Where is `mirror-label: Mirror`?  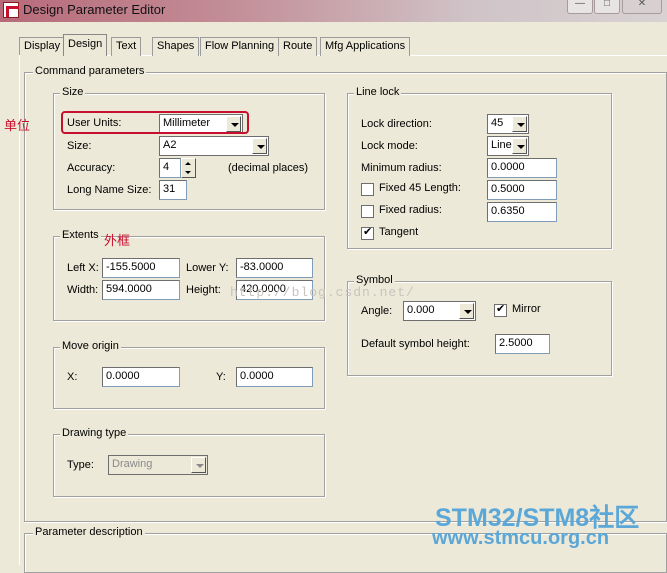 mirror-label: Mirror is located at coordinates (526, 309).